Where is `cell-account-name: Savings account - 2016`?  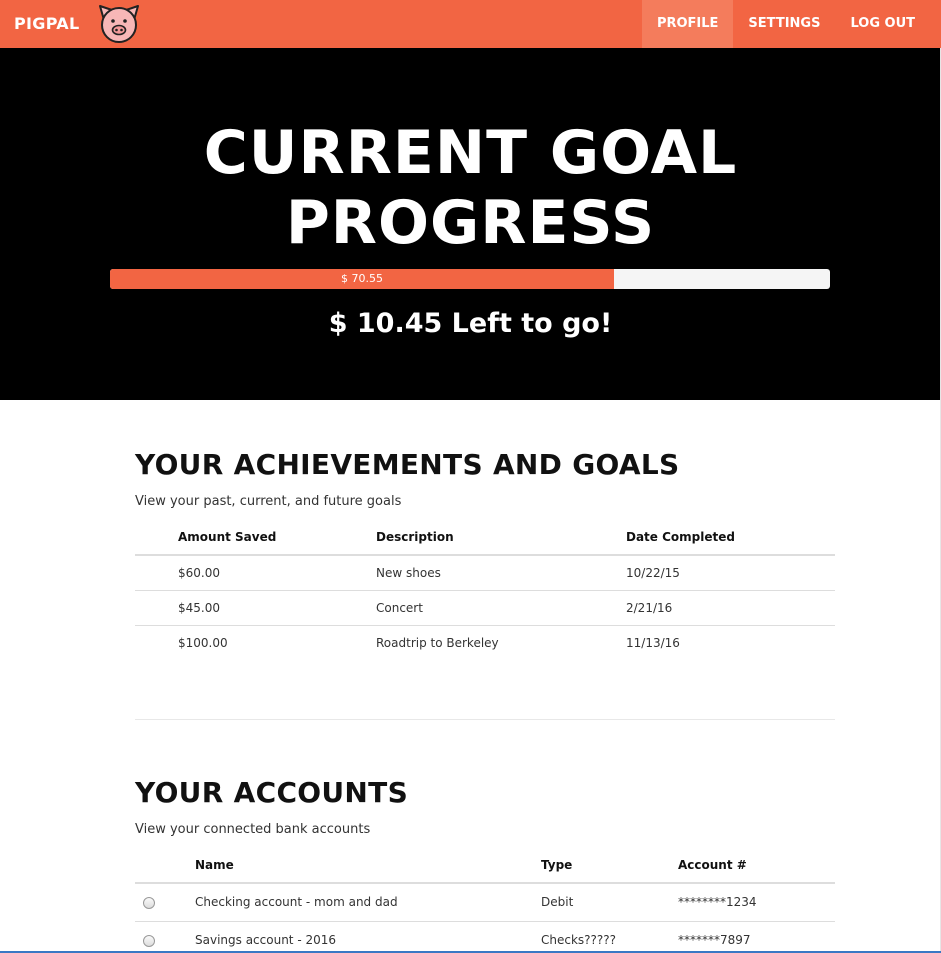 cell-account-name: Savings account - 2016 is located at coordinates (265, 940).